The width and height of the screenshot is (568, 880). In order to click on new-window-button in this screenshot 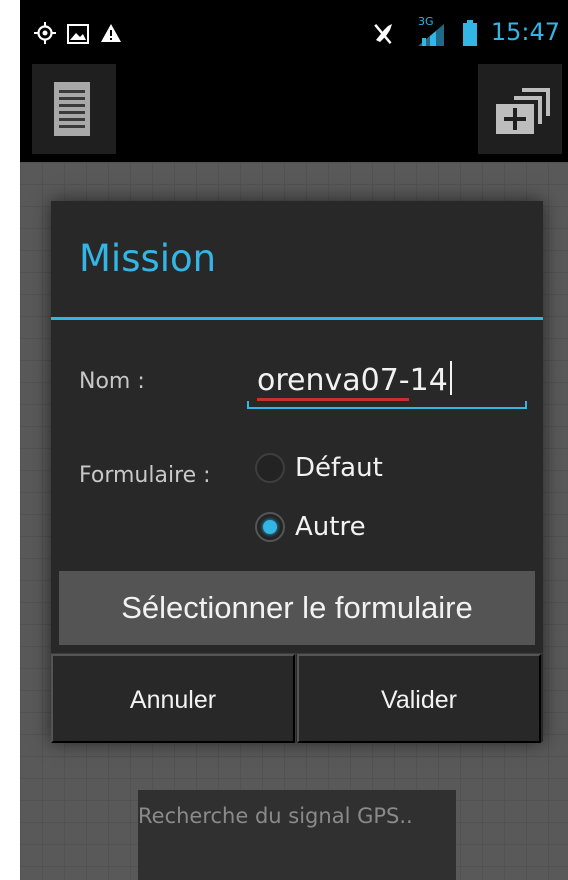, I will do `click(520, 109)`.